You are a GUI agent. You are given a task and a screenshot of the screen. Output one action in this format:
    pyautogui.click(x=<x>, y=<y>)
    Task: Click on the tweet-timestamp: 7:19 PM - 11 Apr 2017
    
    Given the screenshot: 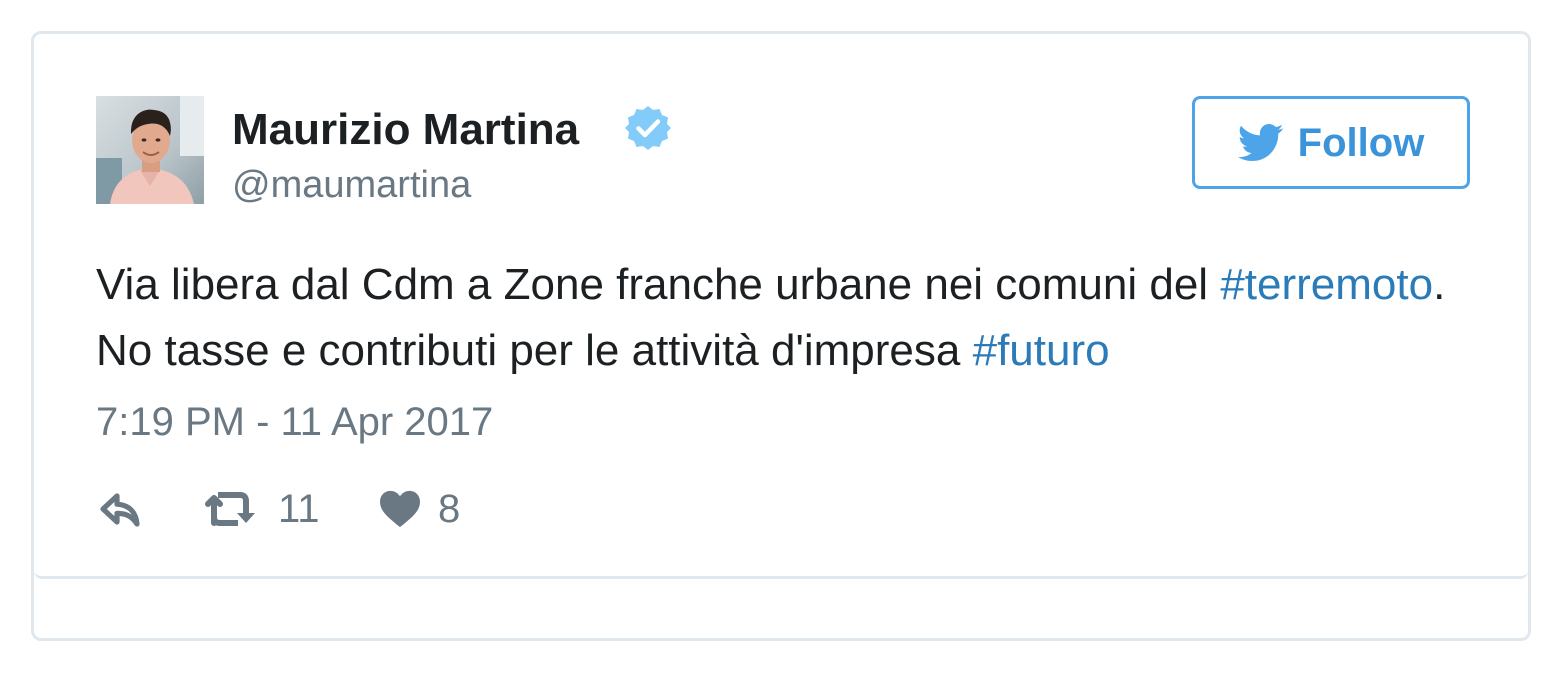 What is the action you would take?
    pyautogui.click(x=294, y=422)
    